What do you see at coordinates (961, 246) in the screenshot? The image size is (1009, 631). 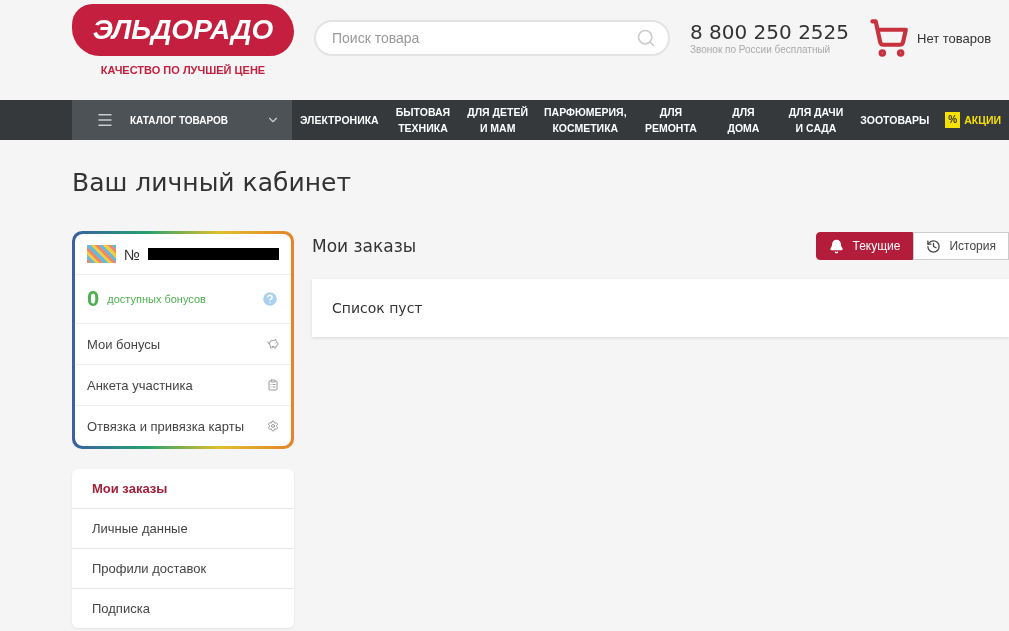 I see `orders-tab: История` at bounding box center [961, 246].